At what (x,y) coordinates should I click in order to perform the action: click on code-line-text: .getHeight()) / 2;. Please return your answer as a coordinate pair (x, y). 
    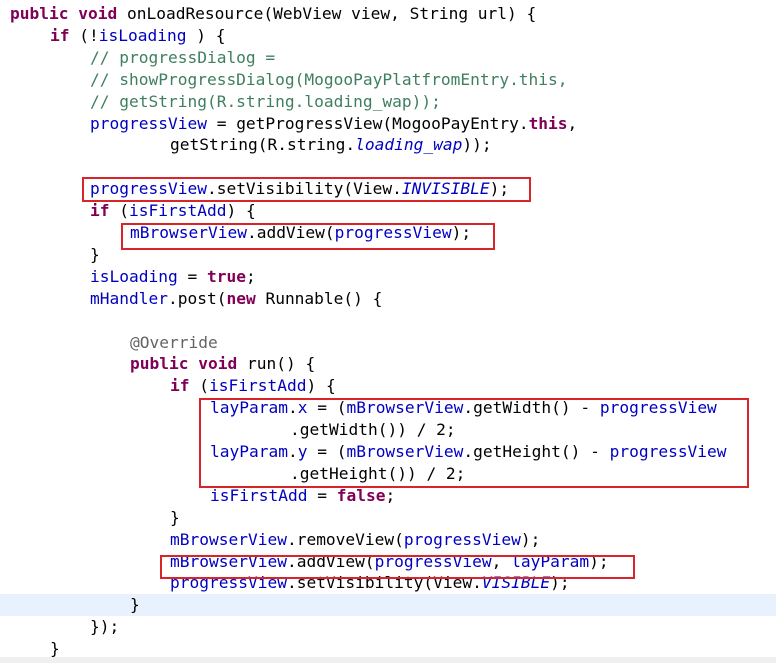
    Looking at the image, I should click on (377, 474).